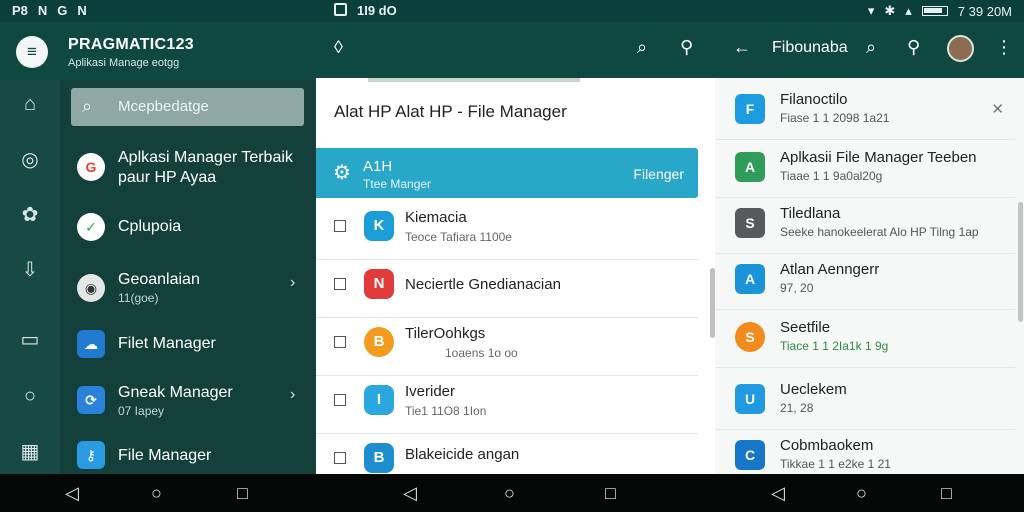  What do you see at coordinates (124, 63) in the screenshot?
I see `app-subtitle: Aplikasi Manage eotgg` at bounding box center [124, 63].